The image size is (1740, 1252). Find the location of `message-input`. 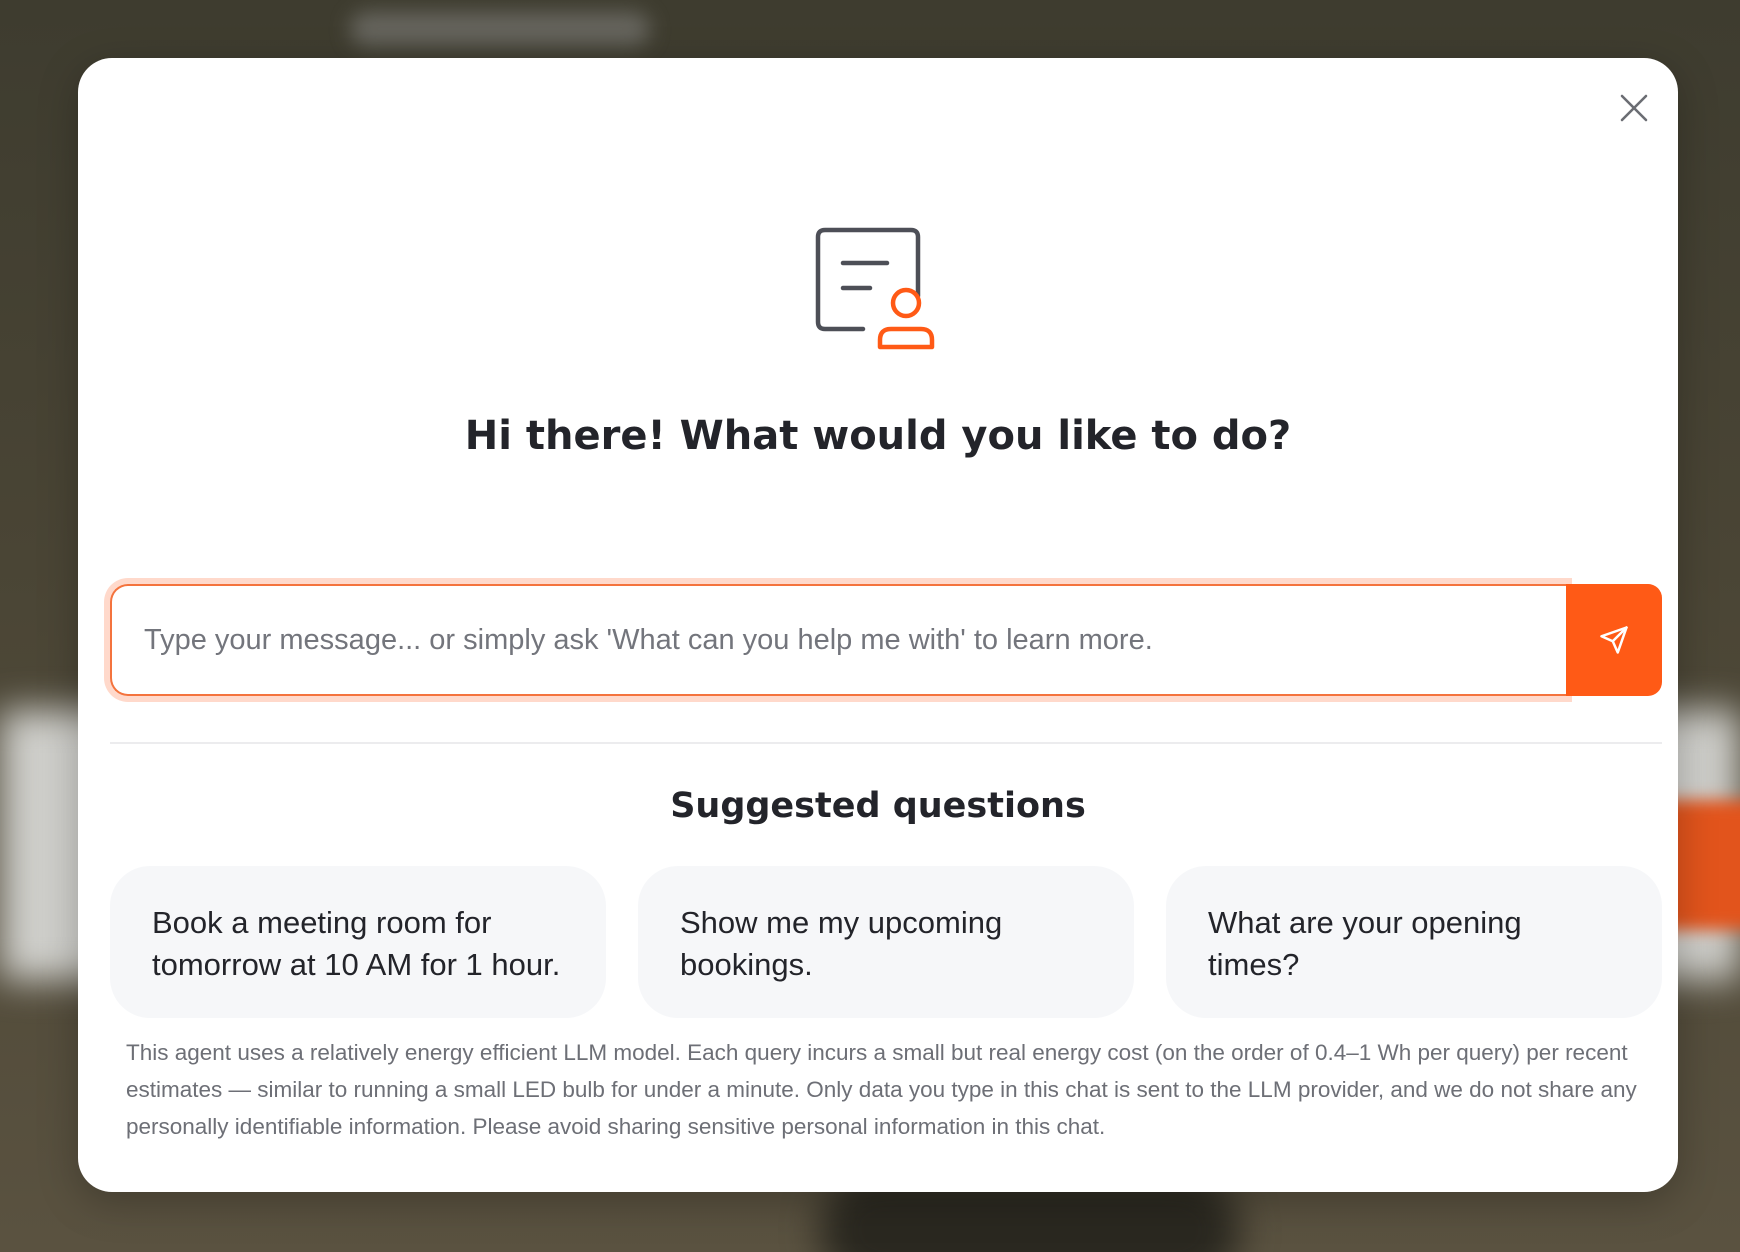

message-input is located at coordinates (838, 640).